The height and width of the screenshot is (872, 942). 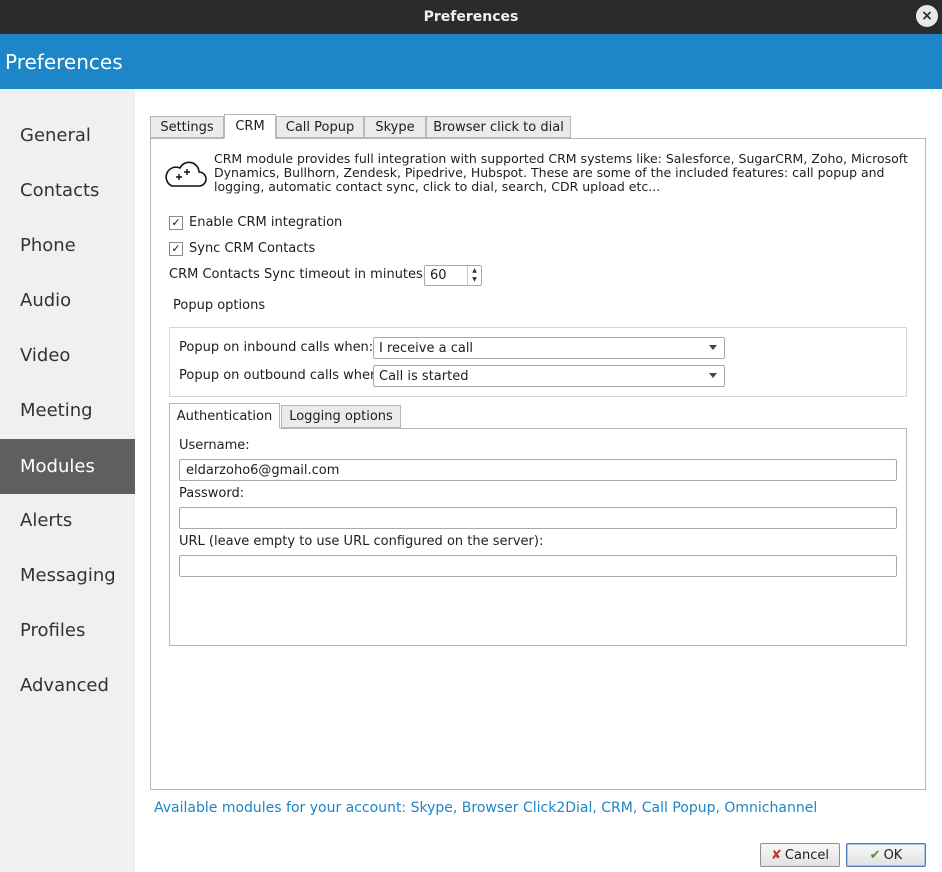 I want to click on sidebar-item-label: Messaging, so click(x=68, y=575).